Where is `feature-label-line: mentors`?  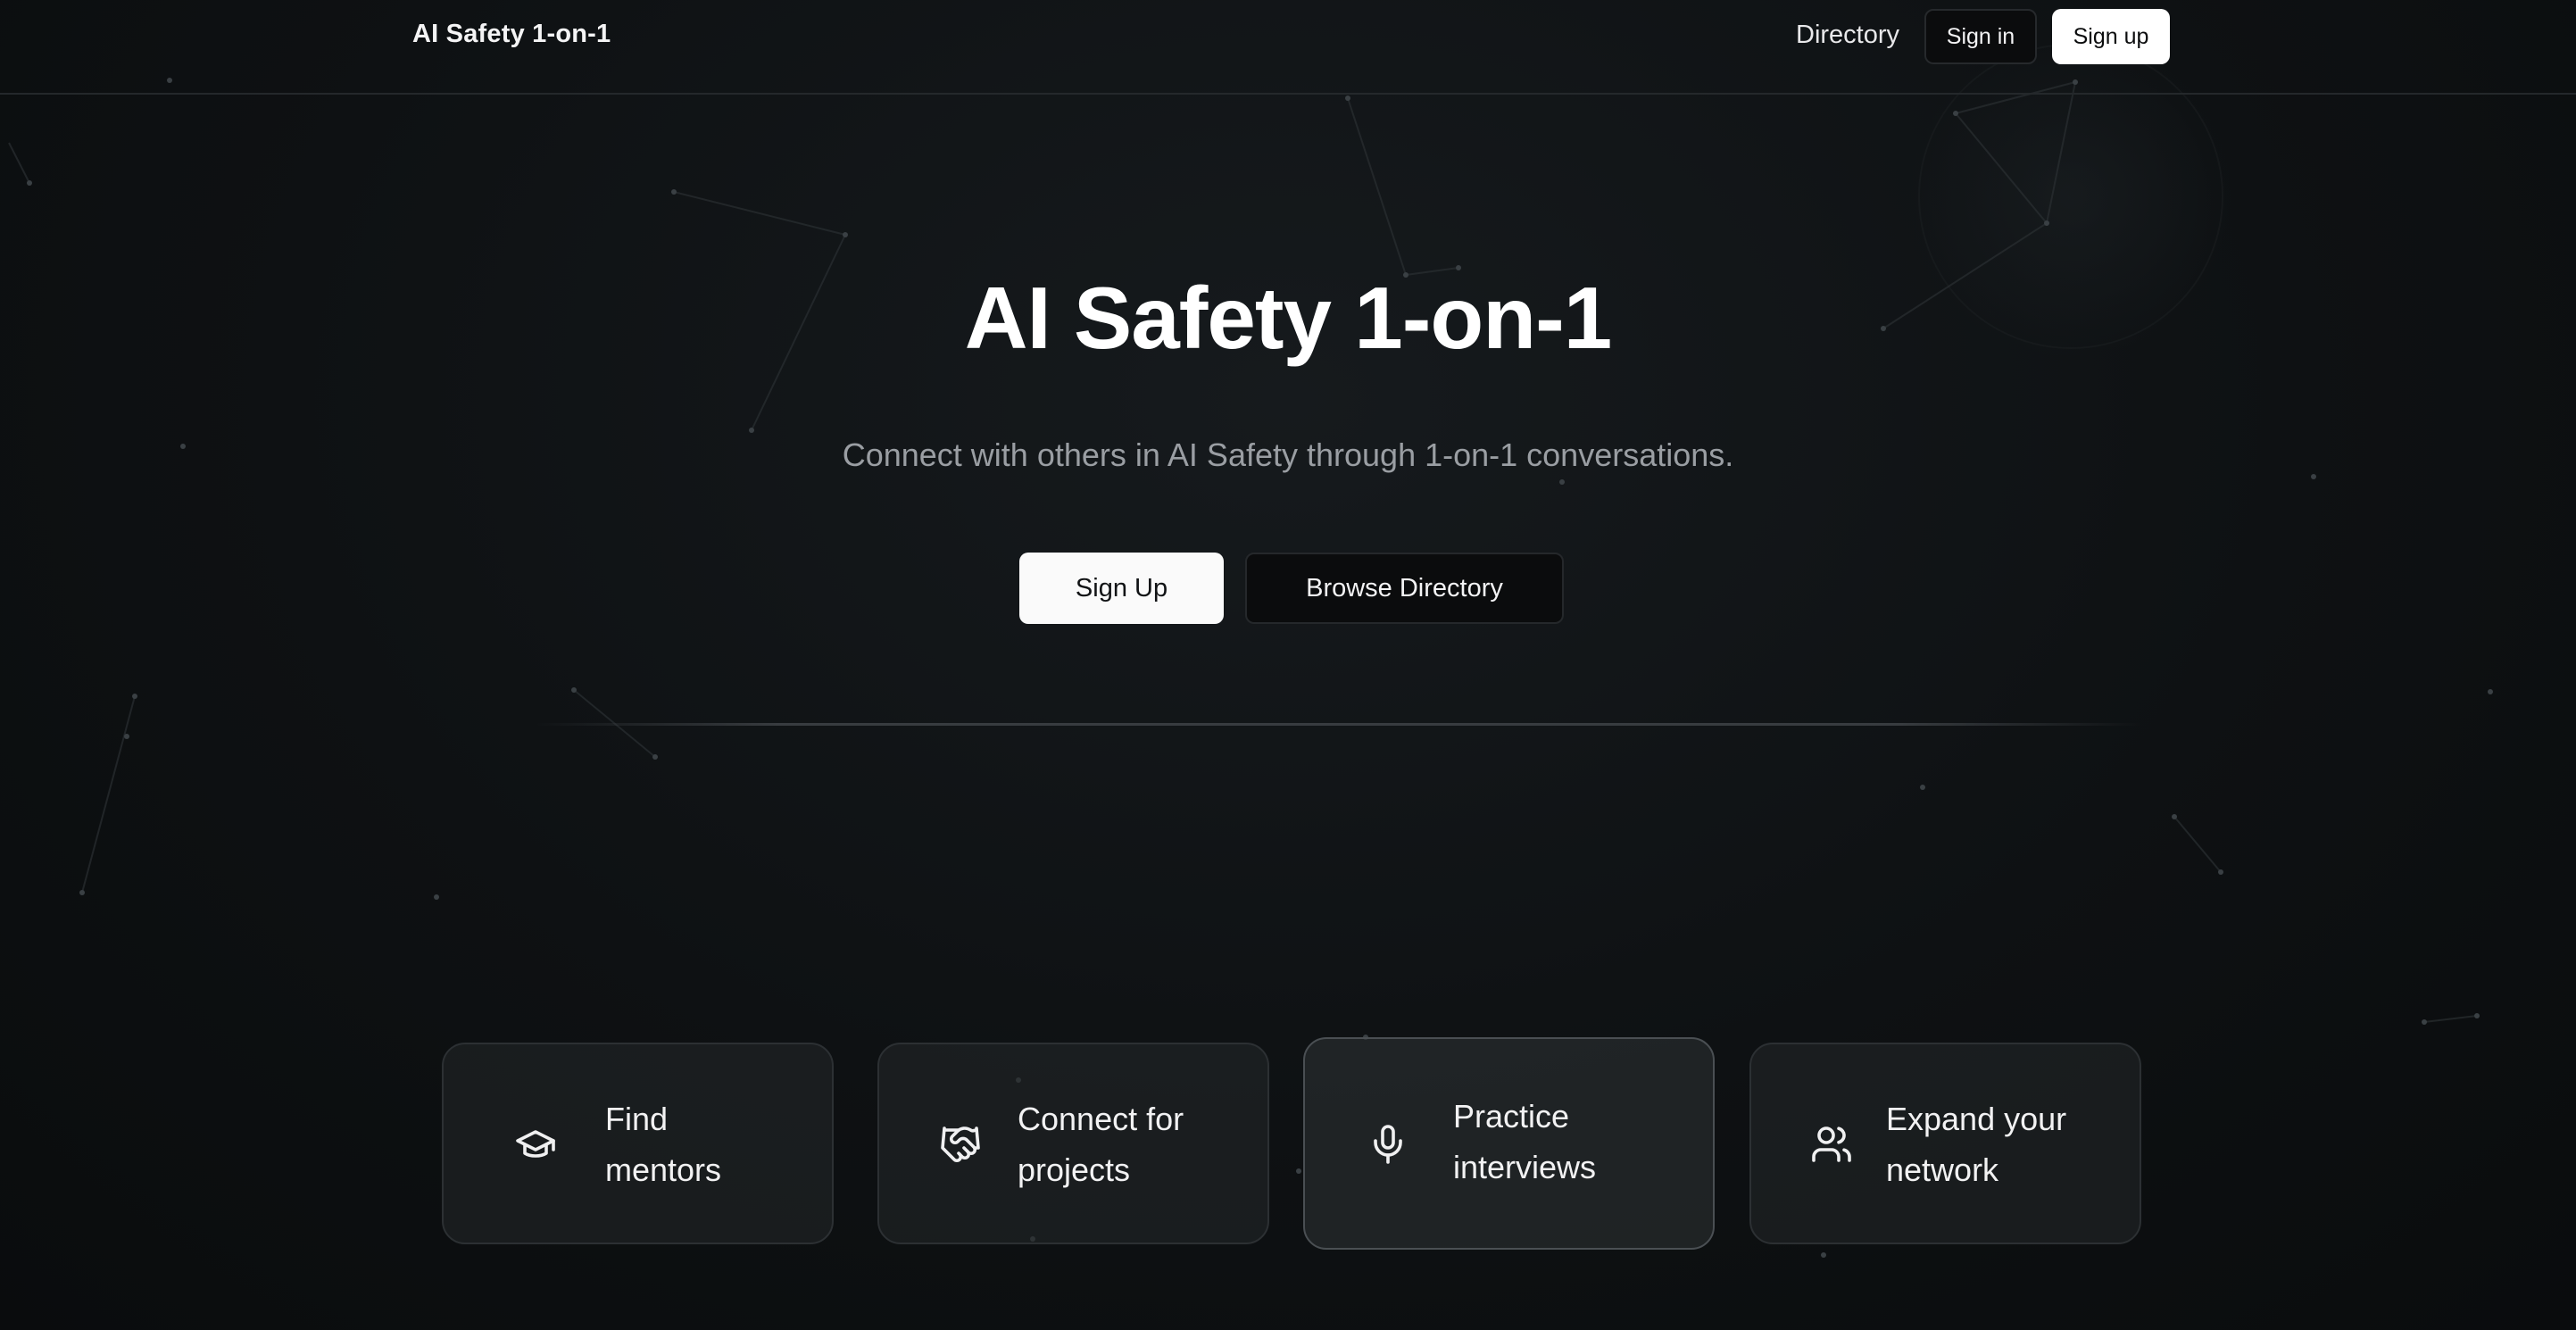
feature-label-line: mentors is located at coordinates (663, 1169).